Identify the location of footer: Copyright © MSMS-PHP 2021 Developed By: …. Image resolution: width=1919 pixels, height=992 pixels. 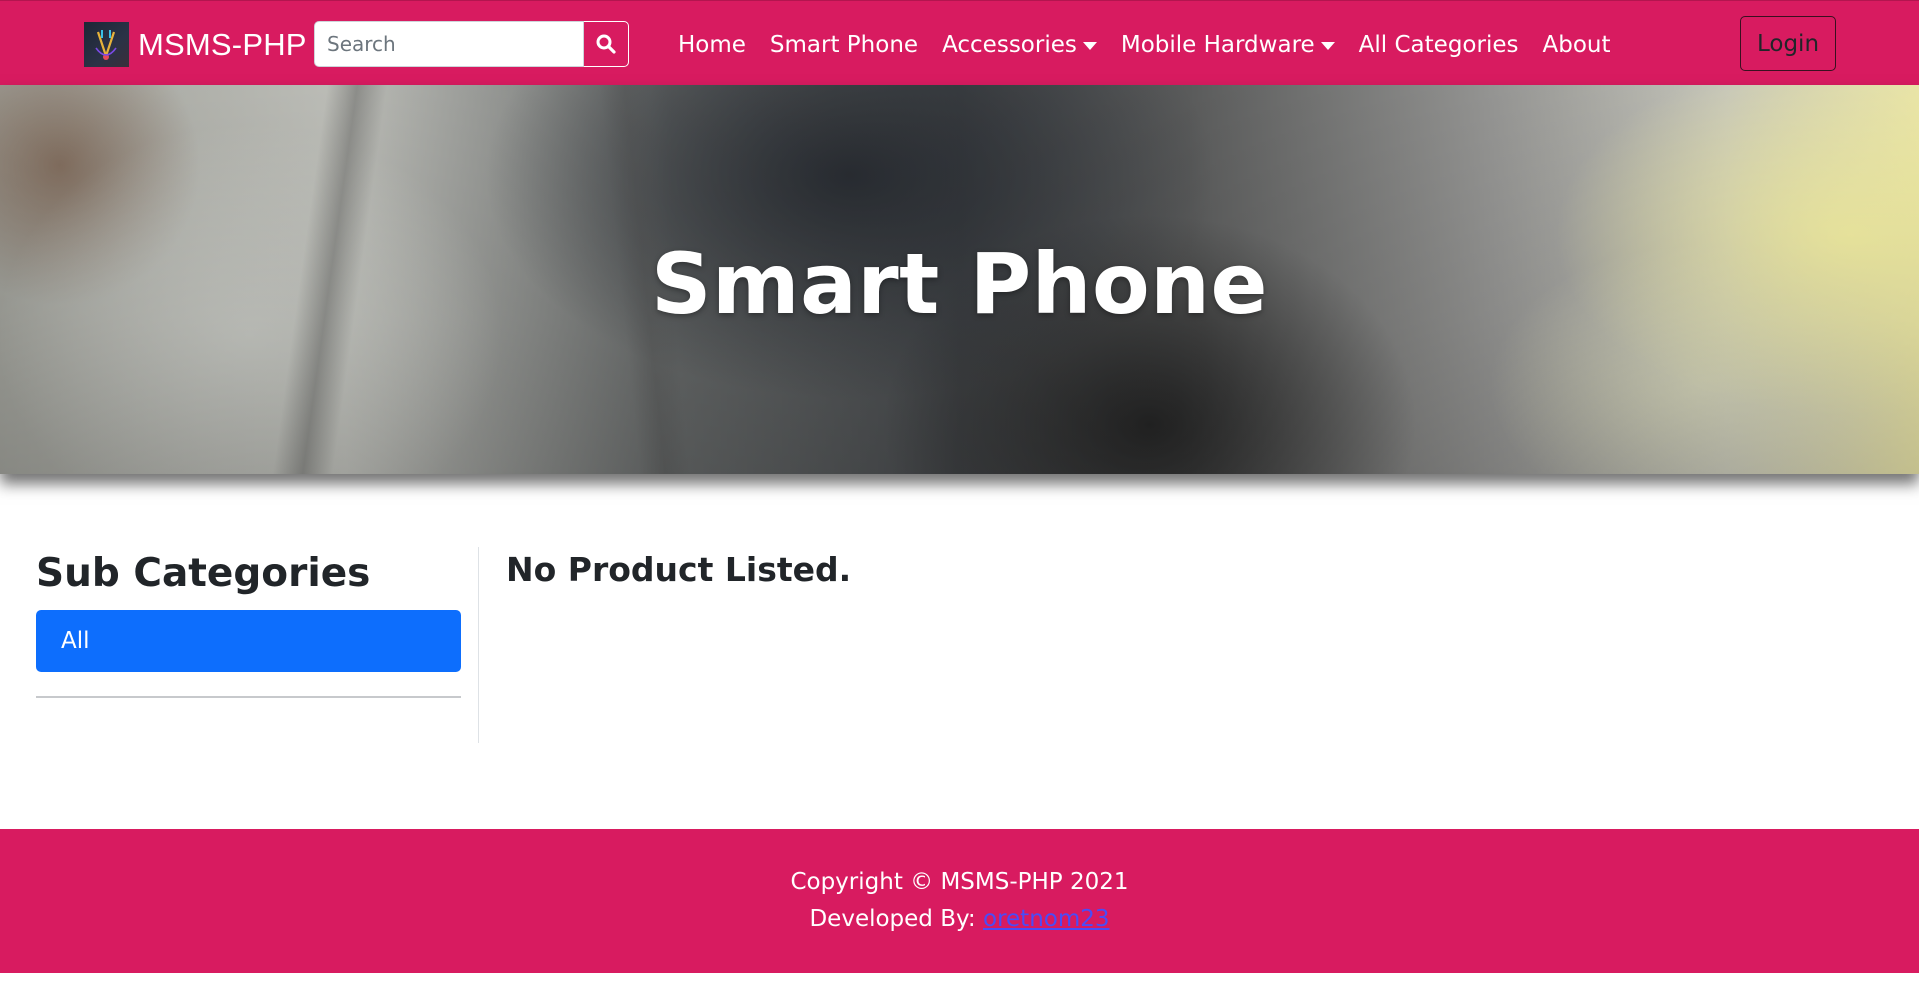
(959, 901).